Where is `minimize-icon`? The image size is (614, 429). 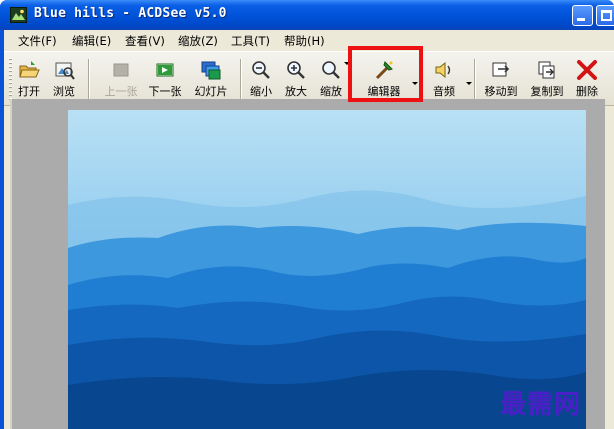 minimize-icon is located at coordinates (581, 19).